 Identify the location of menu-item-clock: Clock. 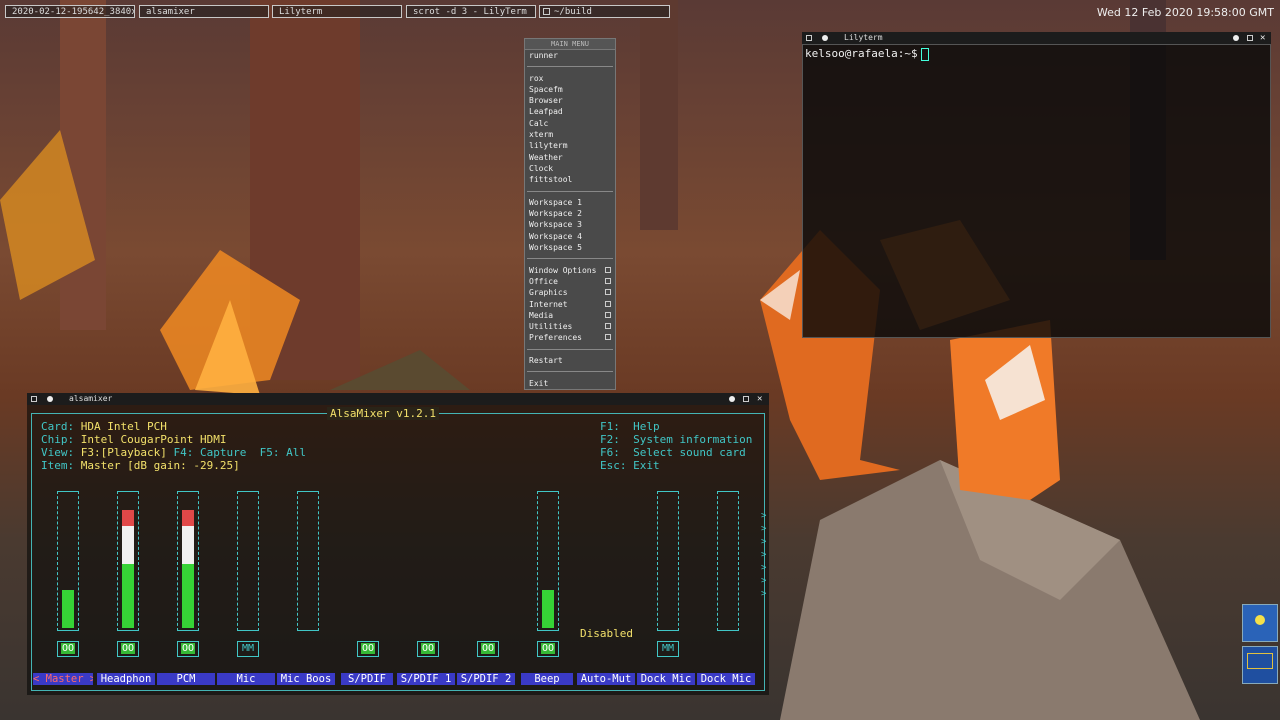
(570, 168).